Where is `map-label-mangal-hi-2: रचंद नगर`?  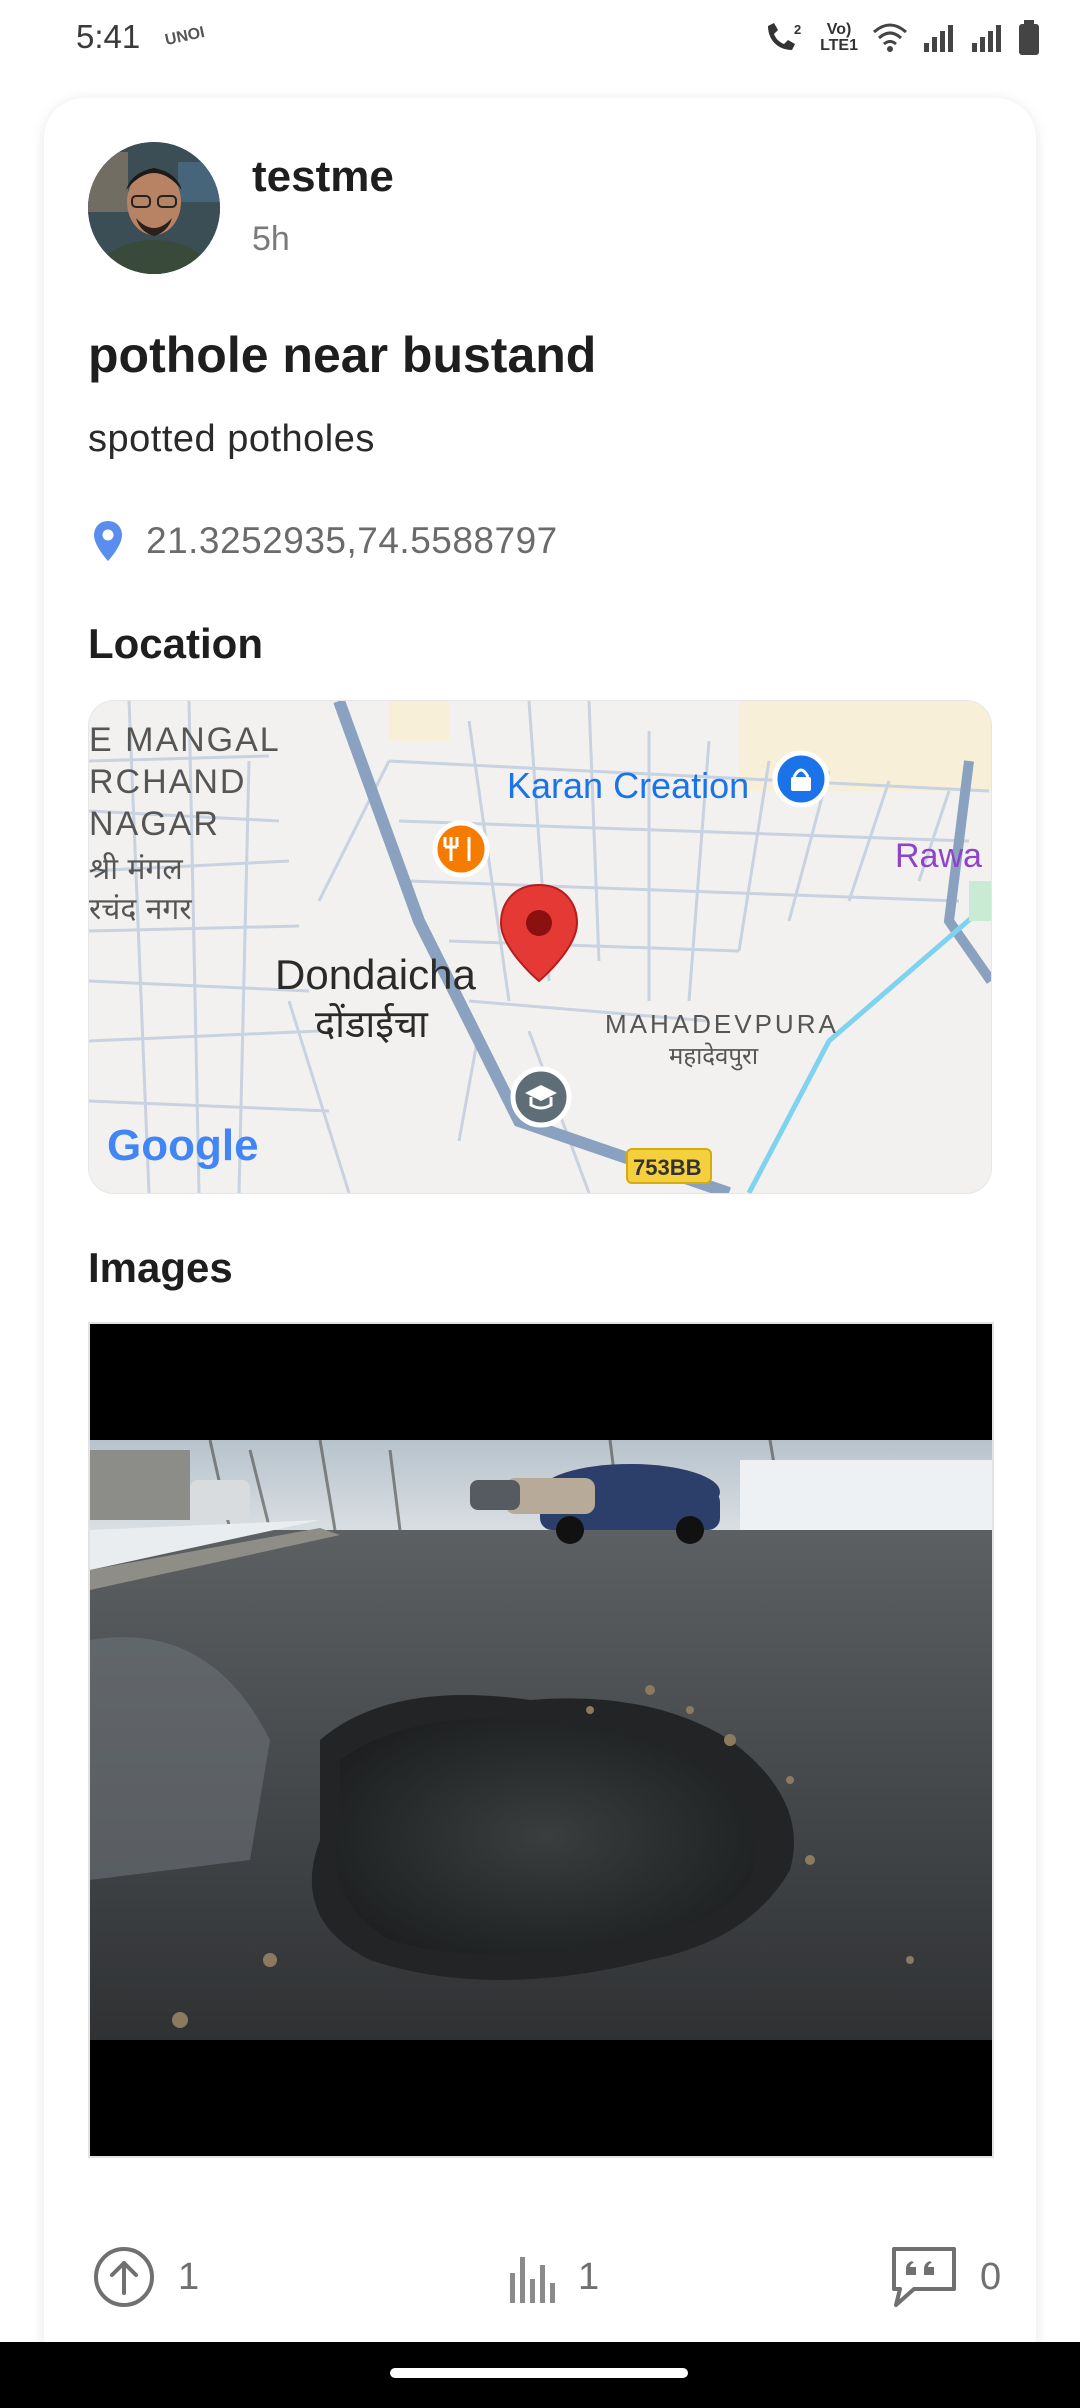
map-label-mangal-hi-2: रचंद नगर is located at coordinates (140, 909).